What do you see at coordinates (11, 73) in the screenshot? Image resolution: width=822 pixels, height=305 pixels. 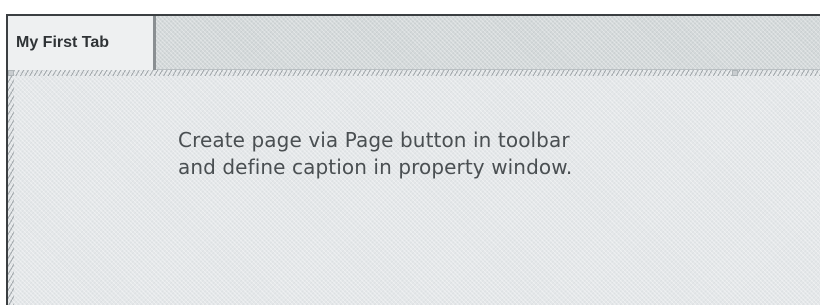 I see `resize-handle-top-left` at bounding box center [11, 73].